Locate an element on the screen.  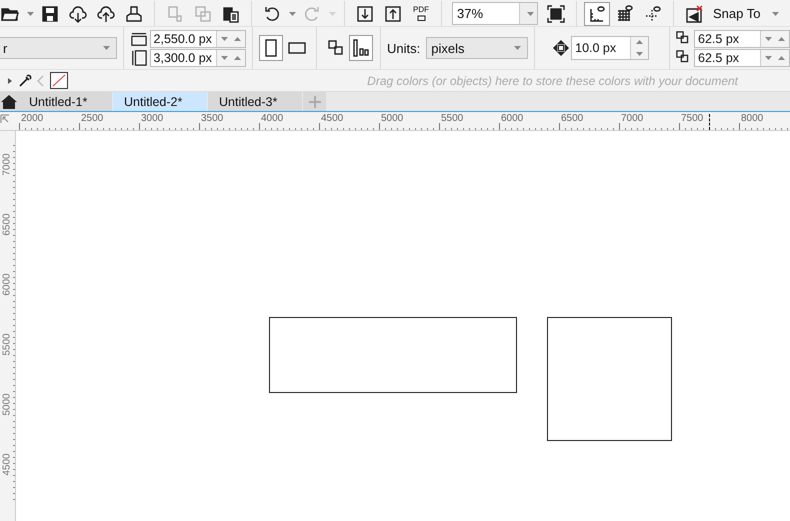
full-screen-icon is located at coordinates (556, 13).